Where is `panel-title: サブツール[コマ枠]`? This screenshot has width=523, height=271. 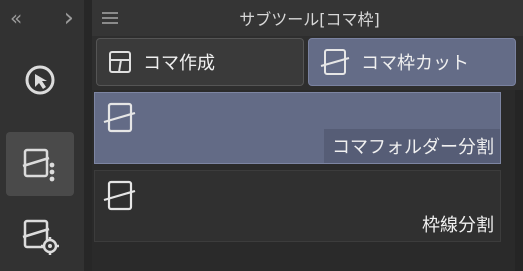 panel-title: サブツール[コマ枠] is located at coordinates (309, 19).